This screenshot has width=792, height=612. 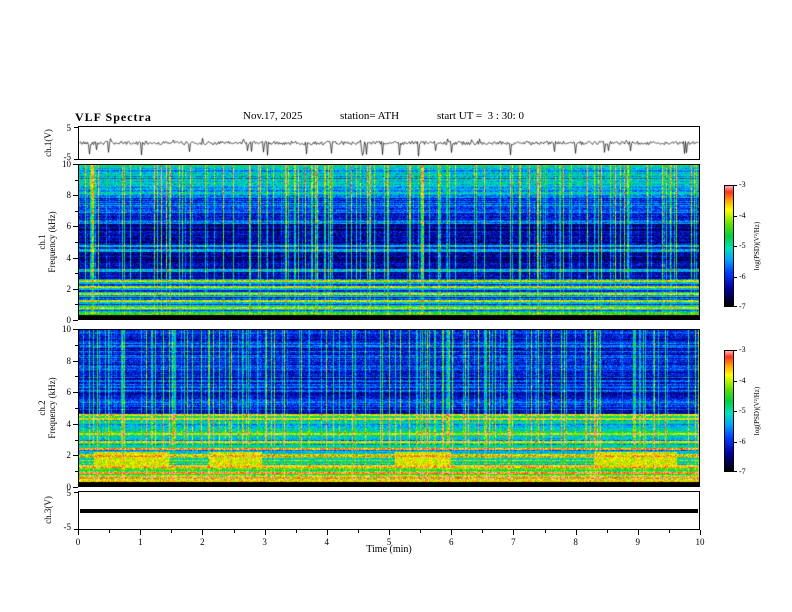 I want to click on ch1-waveform-panel, so click(x=389, y=143).